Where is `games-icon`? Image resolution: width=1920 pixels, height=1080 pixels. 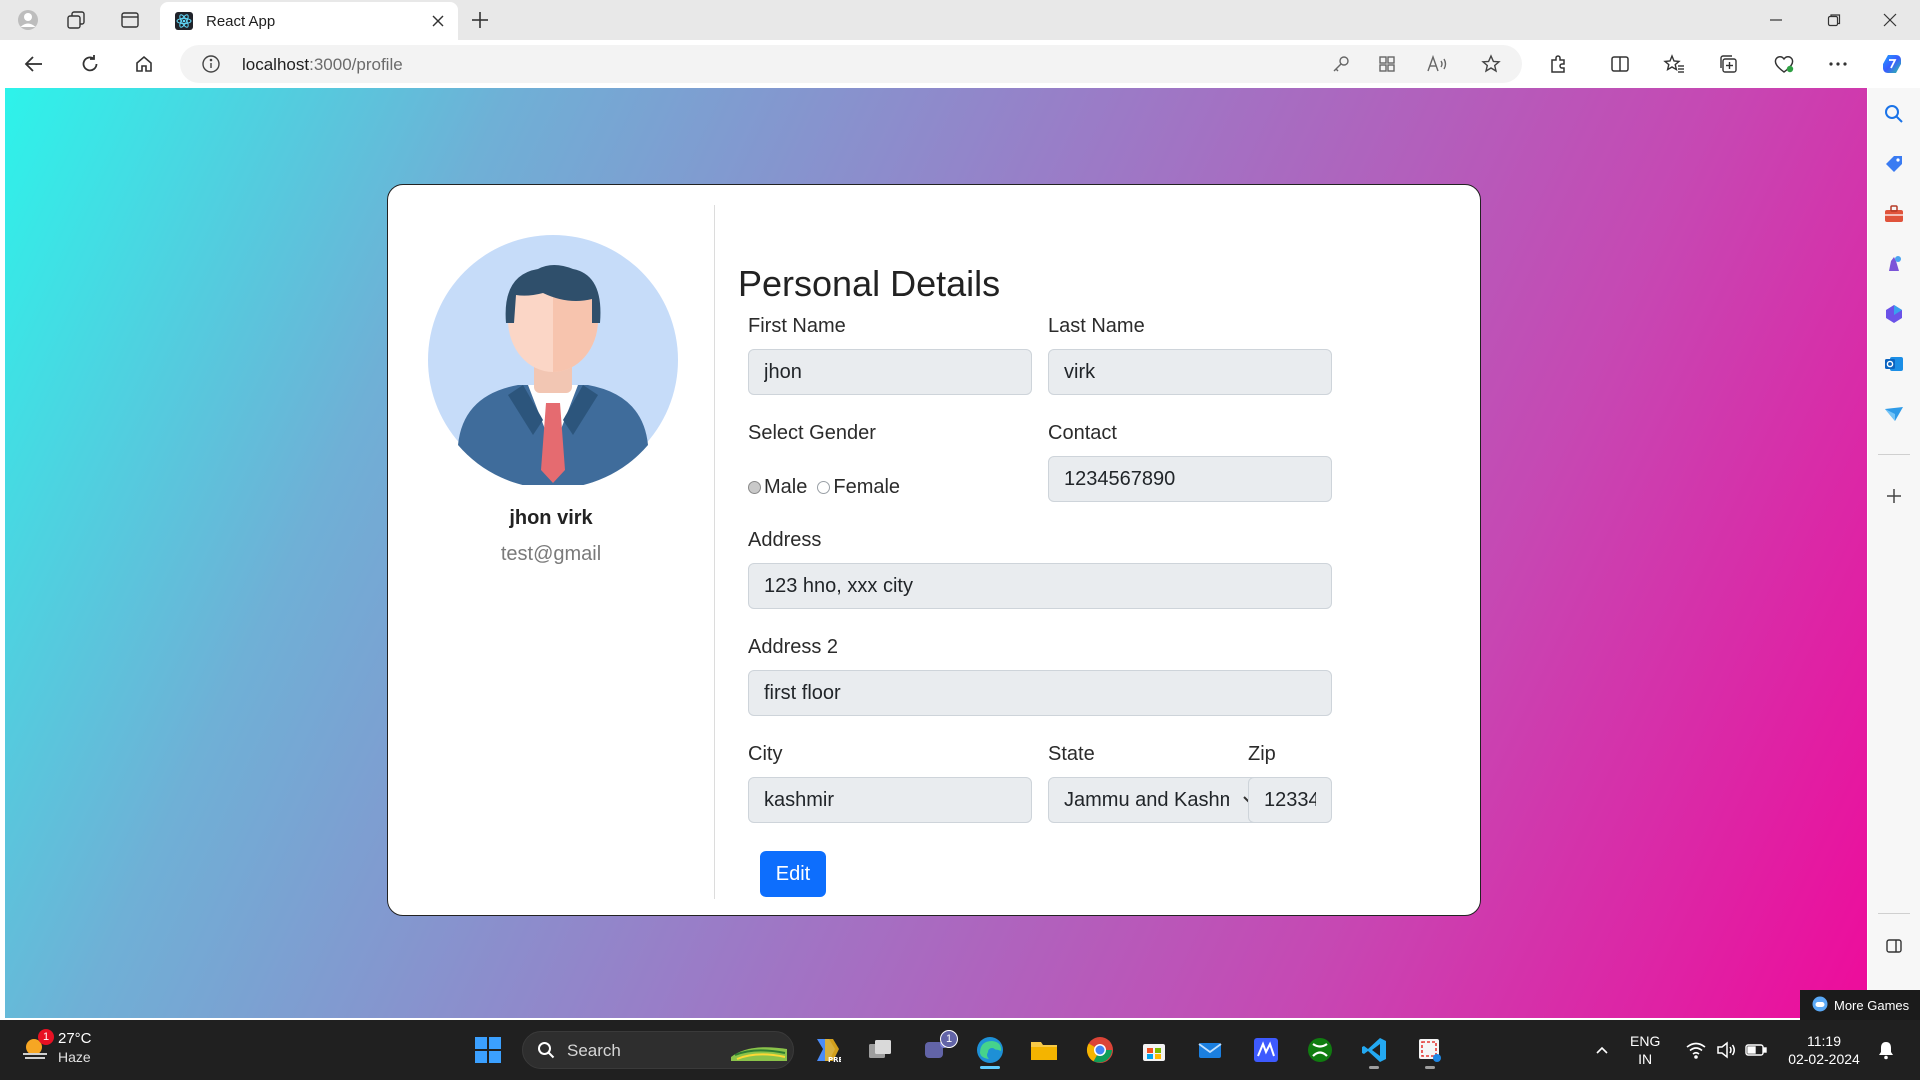
games-icon is located at coordinates (1894, 264).